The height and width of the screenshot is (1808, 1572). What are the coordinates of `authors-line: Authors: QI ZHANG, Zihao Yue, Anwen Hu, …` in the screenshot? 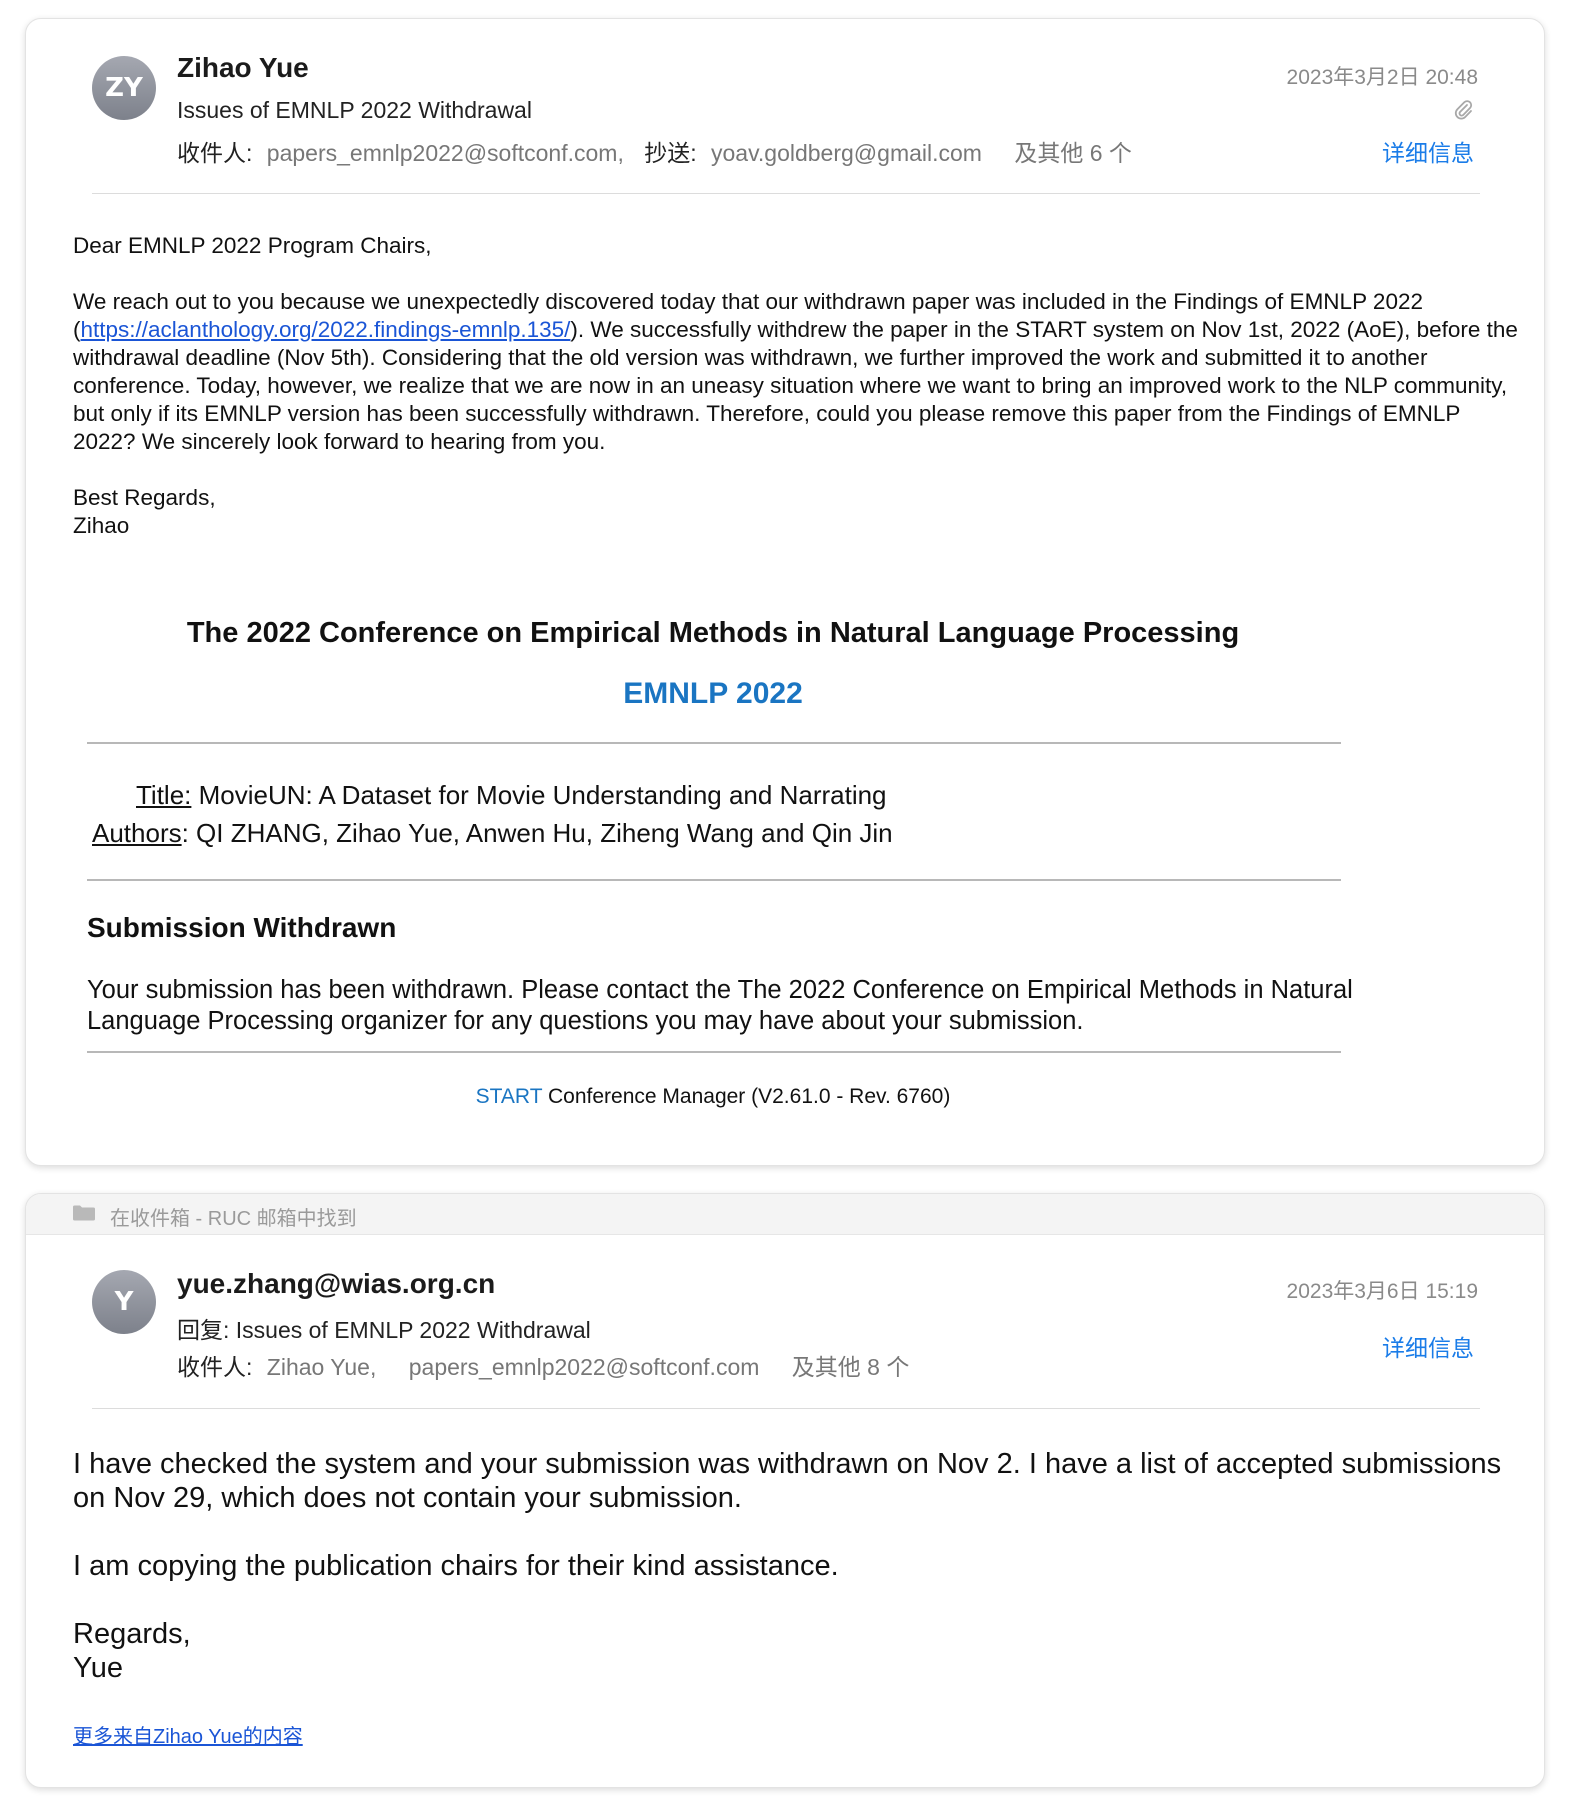 It's located at (492, 833).